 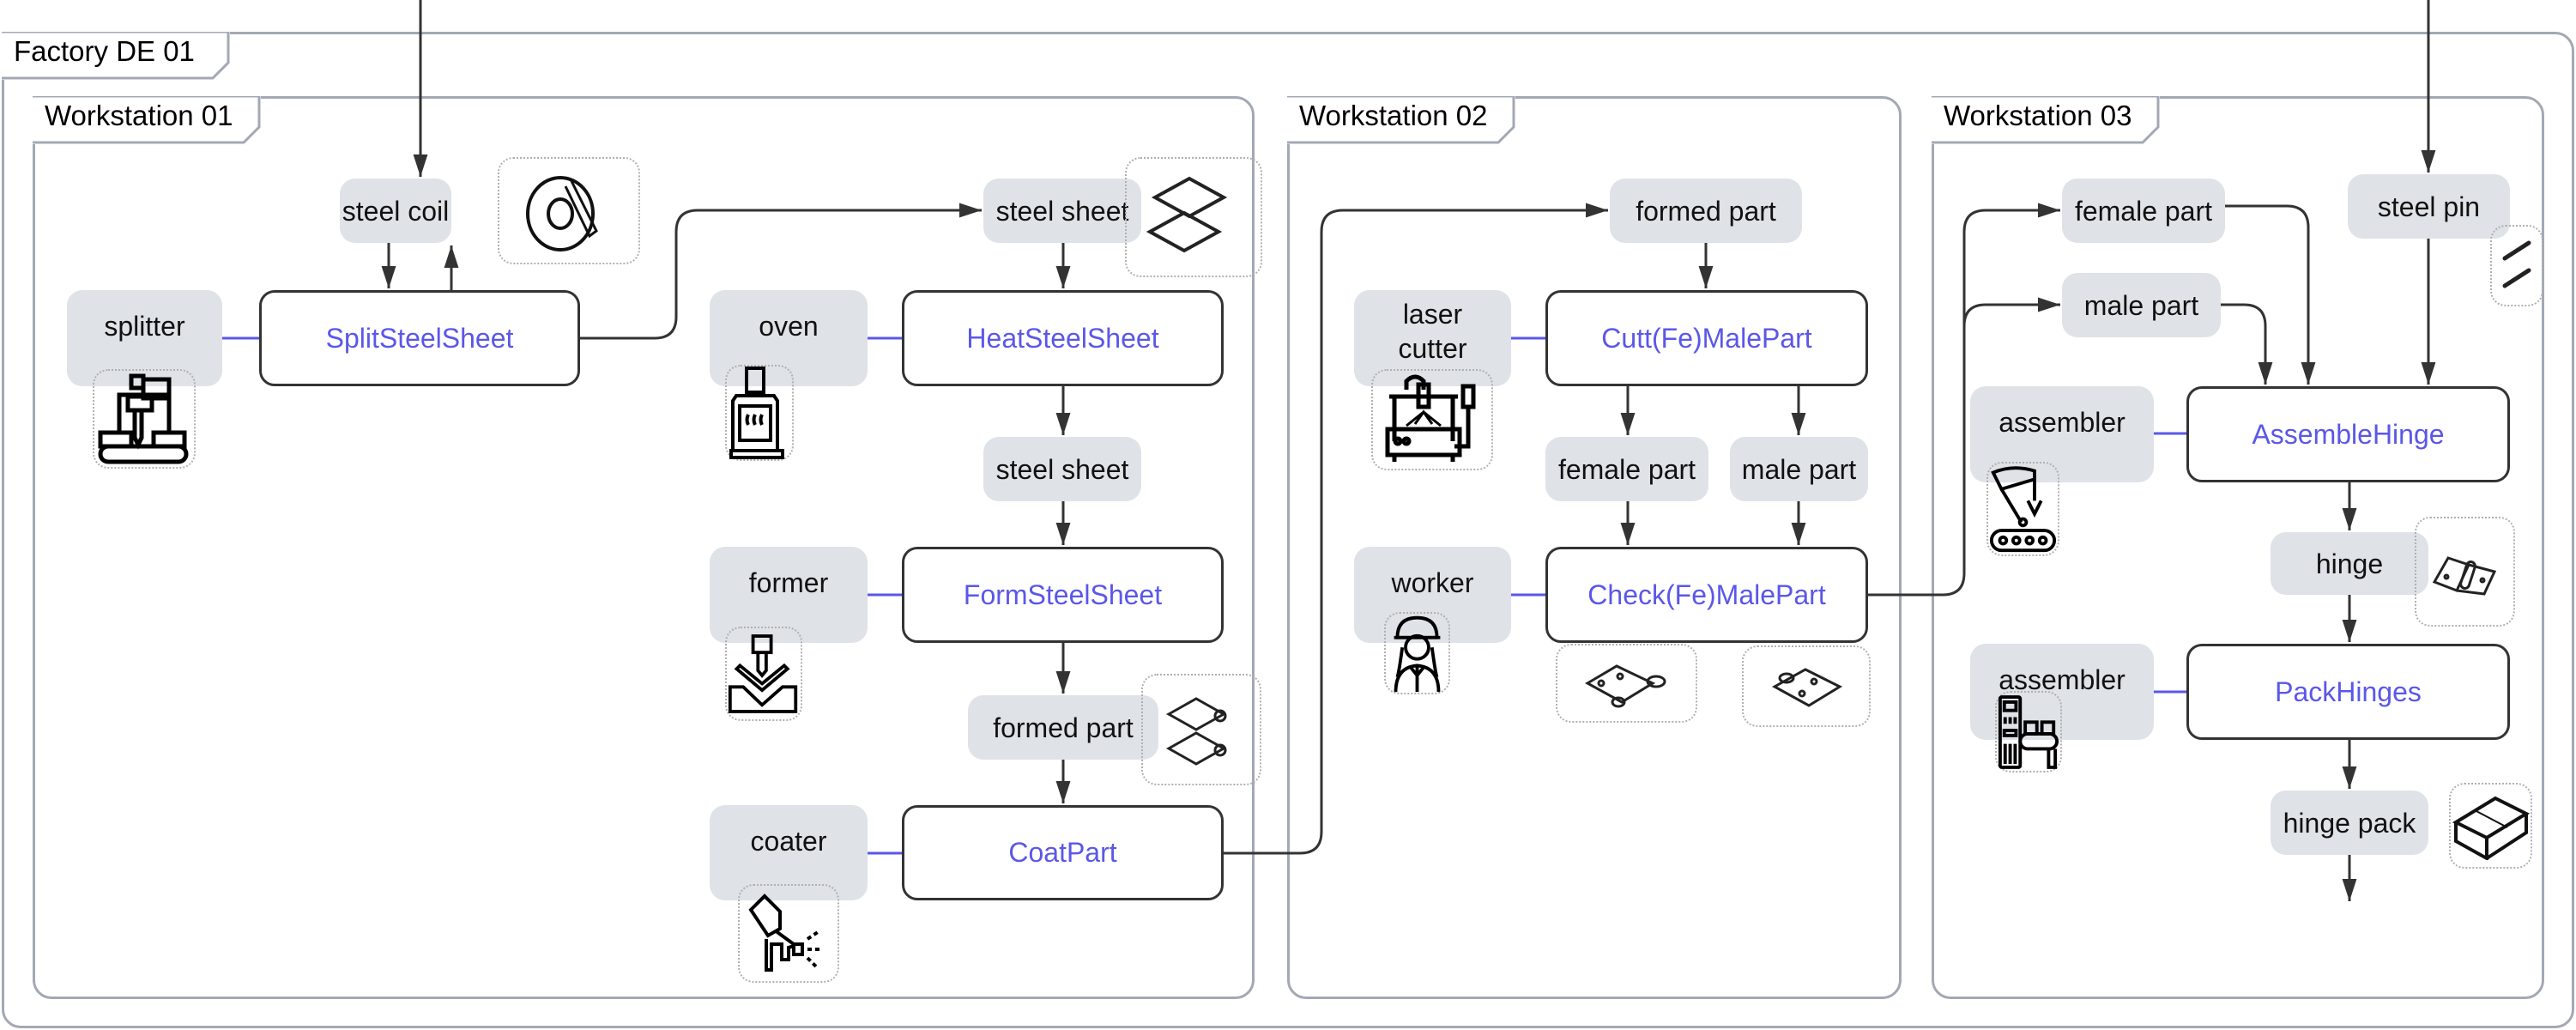 What do you see at coordinates (1432, 419) in the screenshot?
I see `laser-cutter-icon` at bounding box center [1432, 419].